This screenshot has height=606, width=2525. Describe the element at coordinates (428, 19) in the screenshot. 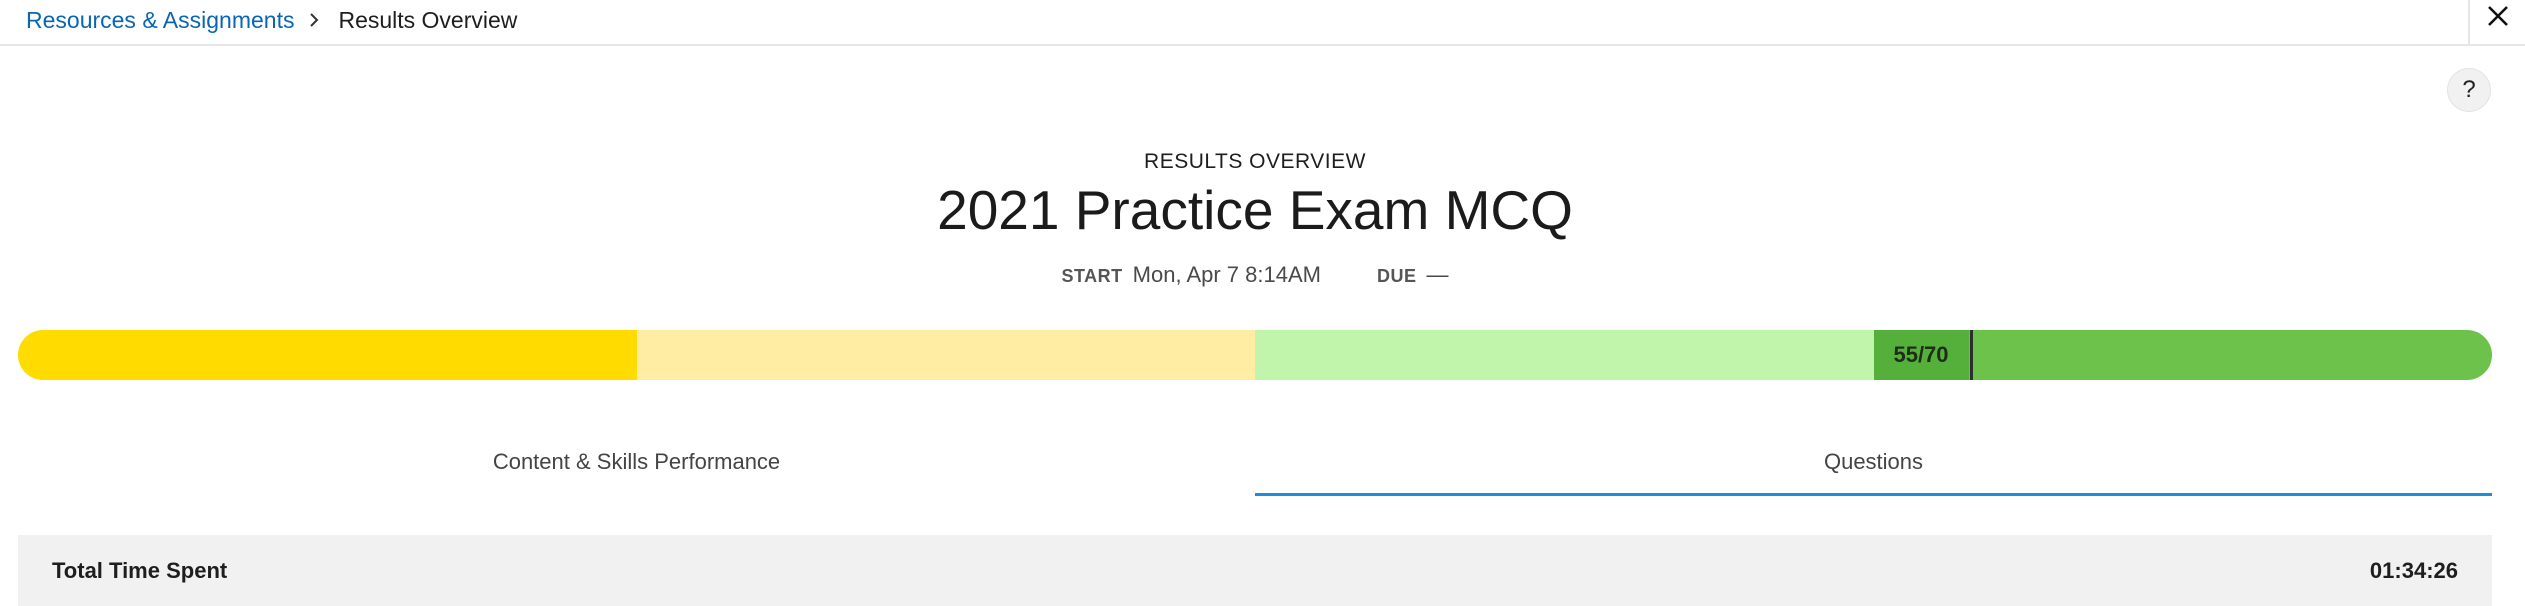

I see `breadcrumb-current: Results Overview` at that location.